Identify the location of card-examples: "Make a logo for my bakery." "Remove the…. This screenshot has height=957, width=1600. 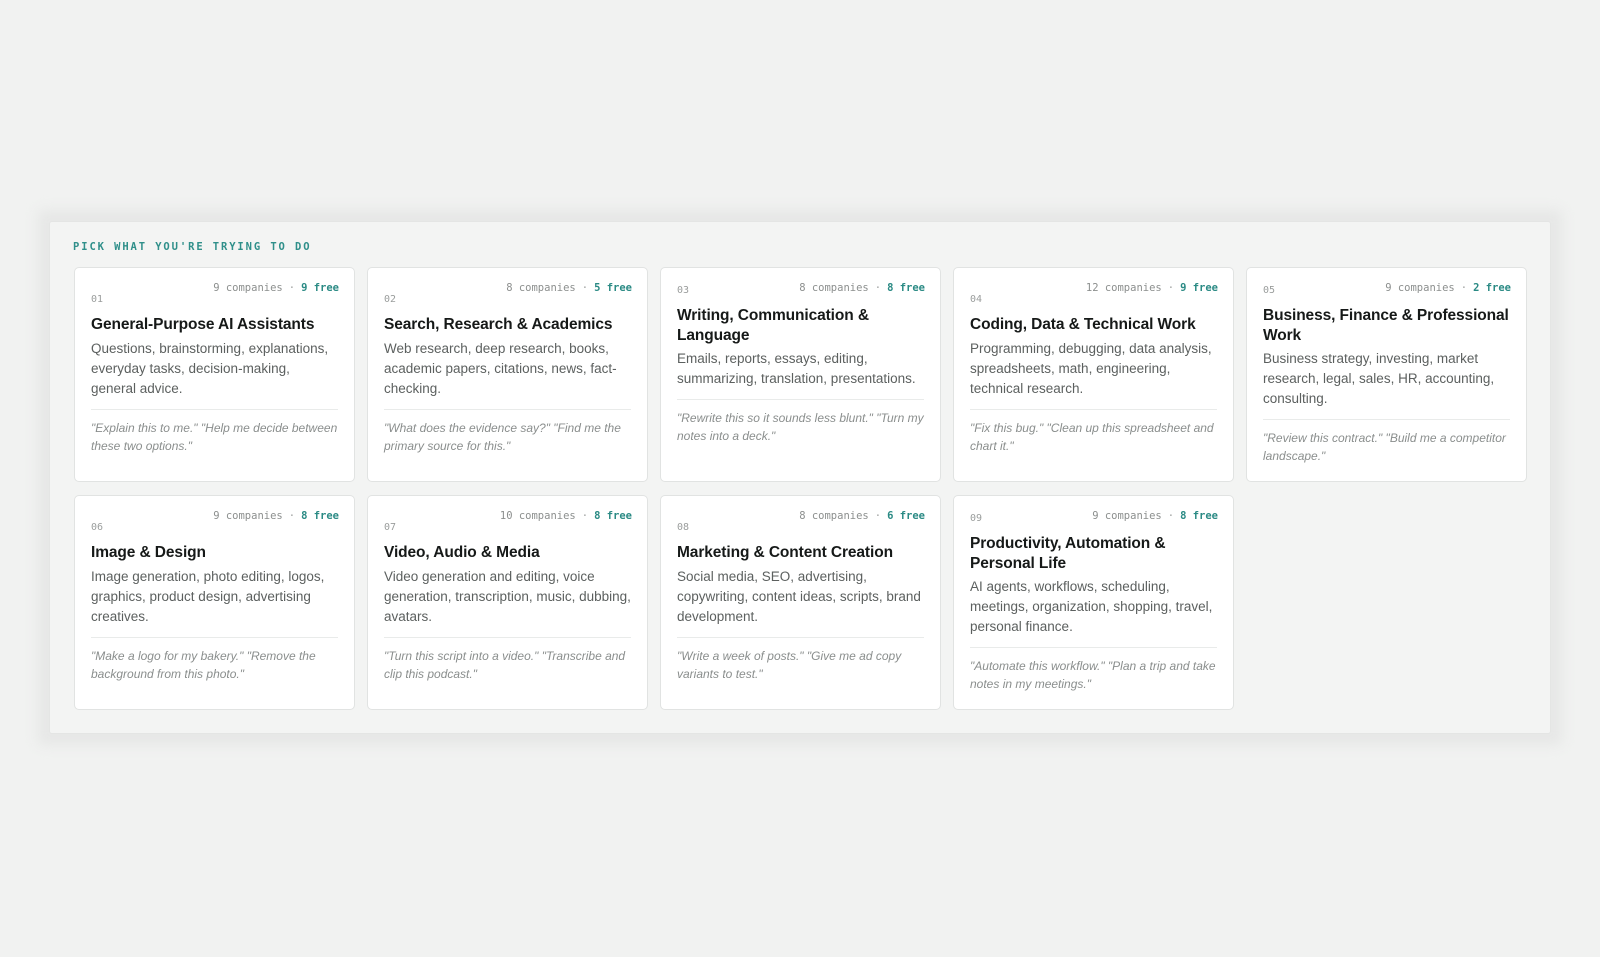
(203, 664).